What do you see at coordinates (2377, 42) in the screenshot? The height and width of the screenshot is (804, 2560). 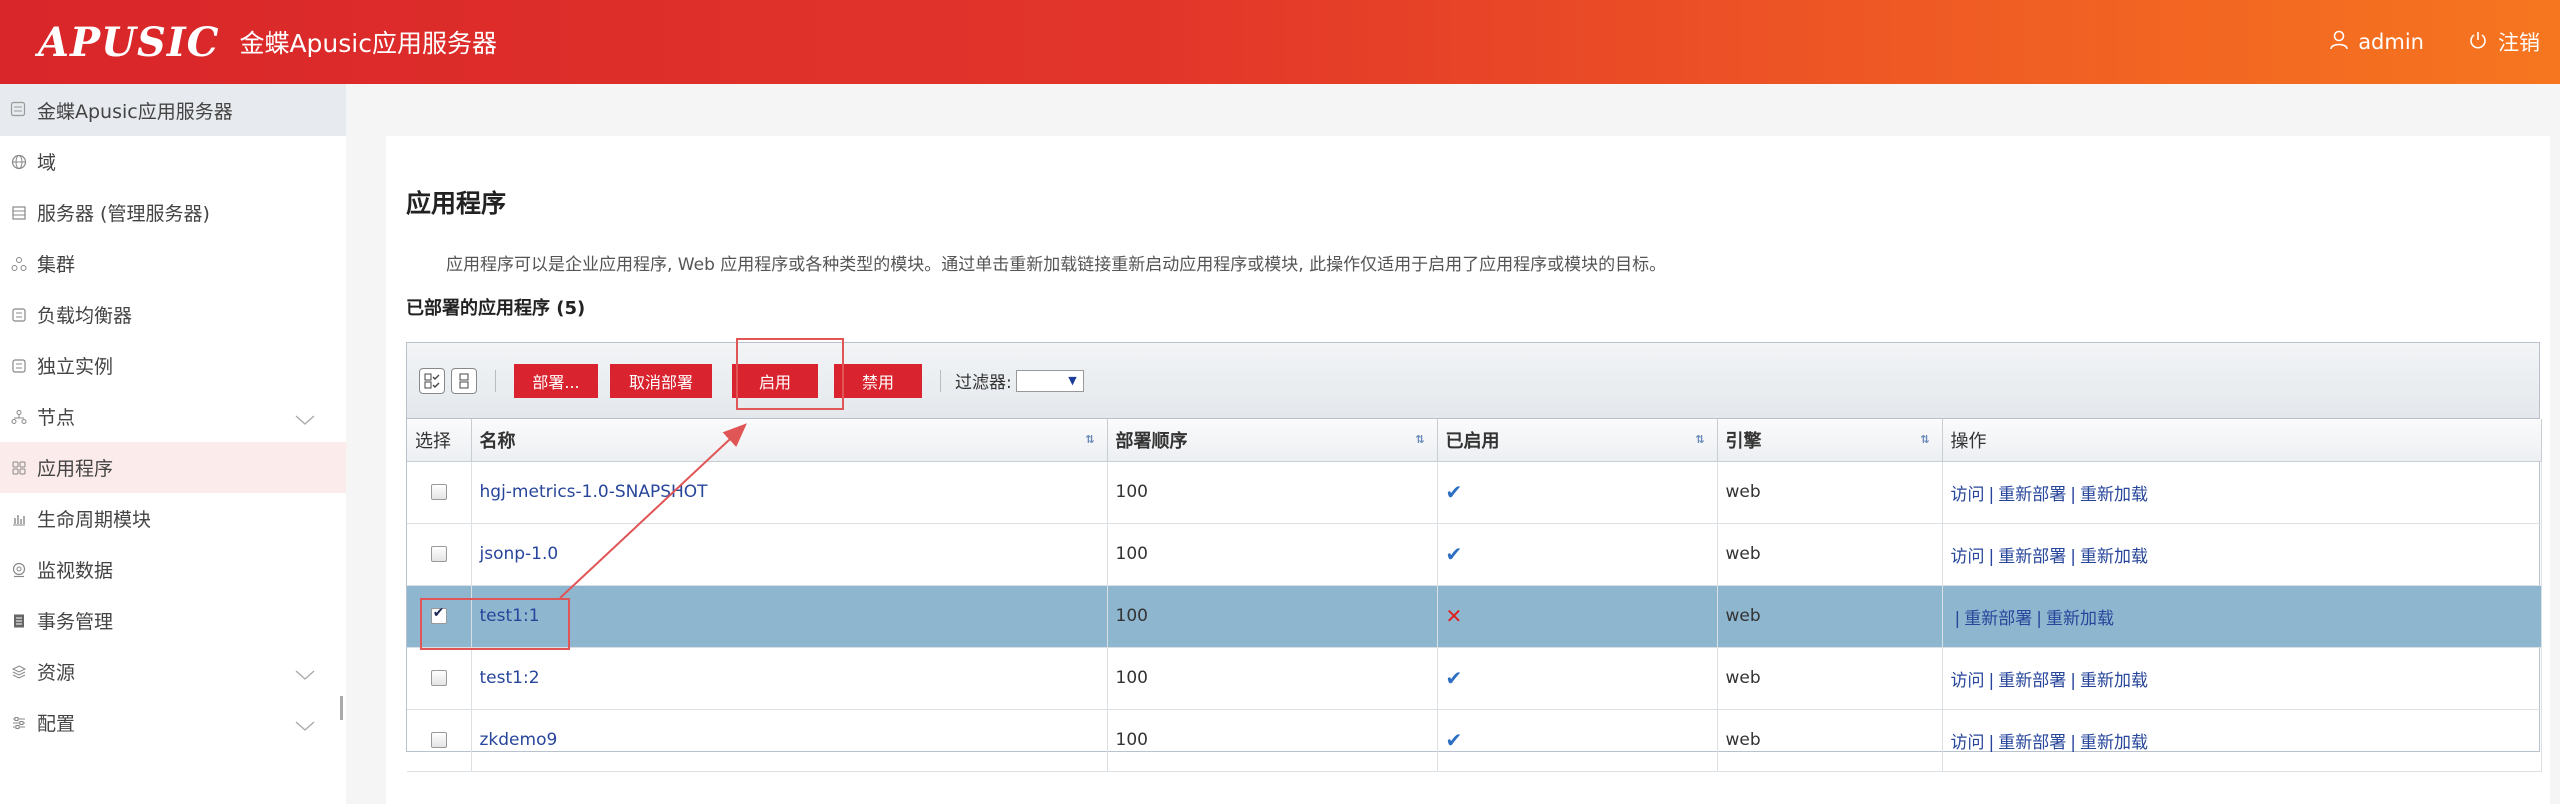 I see `user-menu: admin` at bounding box center [2377, 42].